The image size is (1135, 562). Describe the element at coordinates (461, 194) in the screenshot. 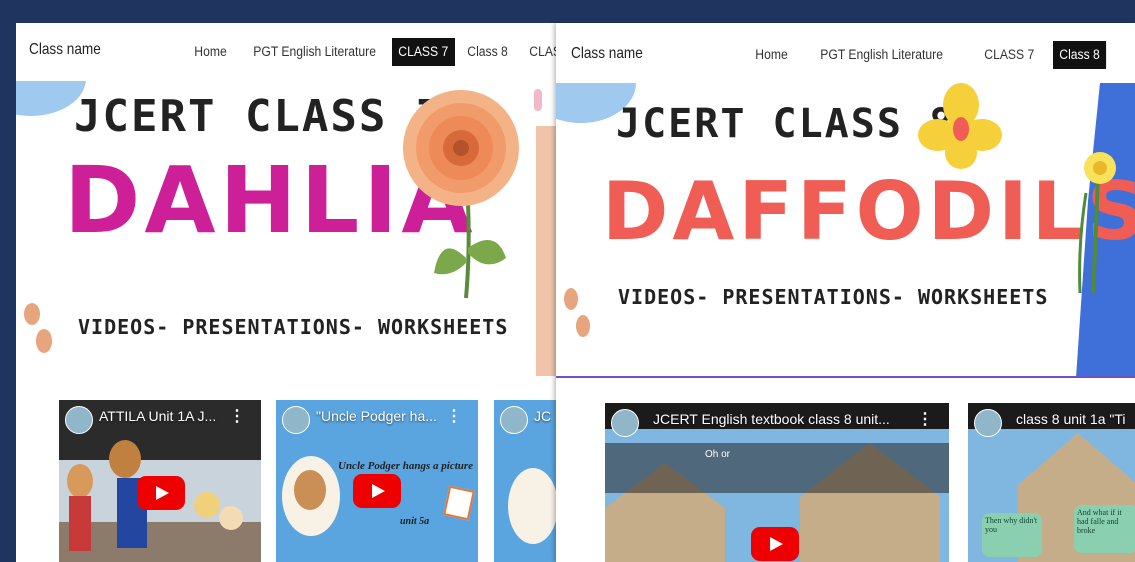

I see `dahlia-flower-icon` at that location.